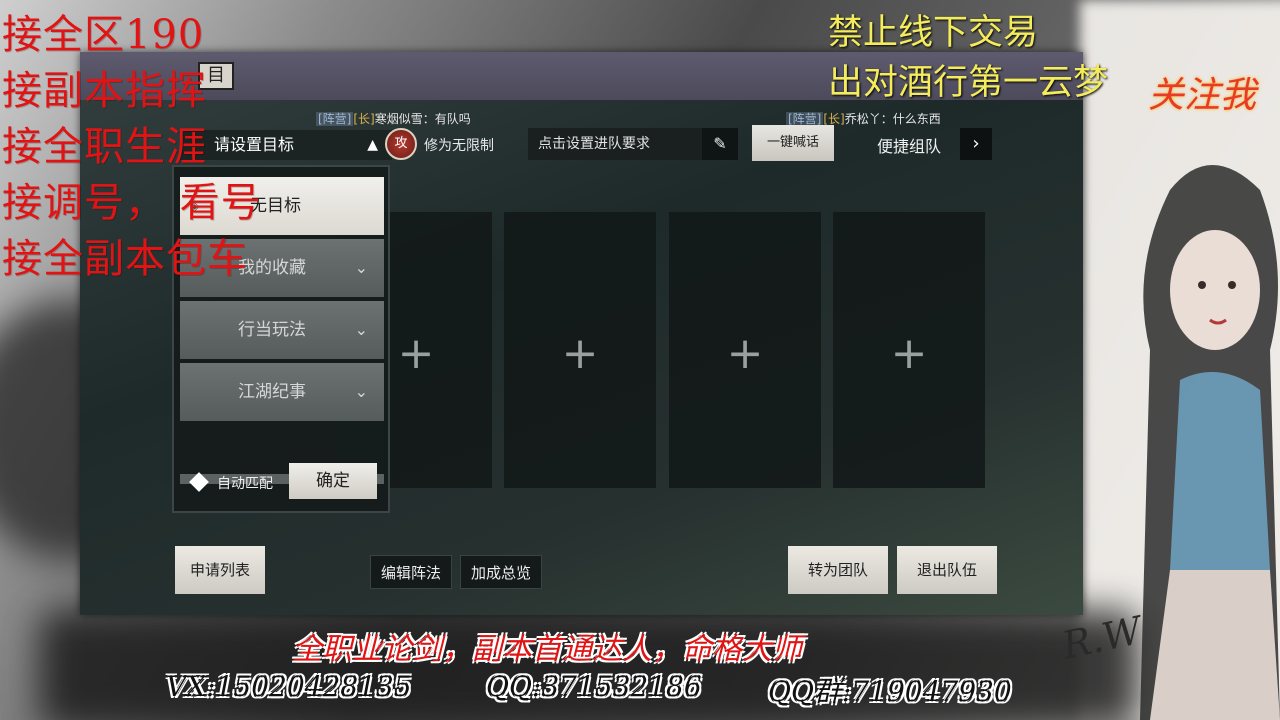 The image size is (1280, 720). What do you see at coordinates (547, 649) in the screenshot?
I see `overlay-banner: 全职业论剑，副本首通达人，命格大师` at bounding box center [547, 649].